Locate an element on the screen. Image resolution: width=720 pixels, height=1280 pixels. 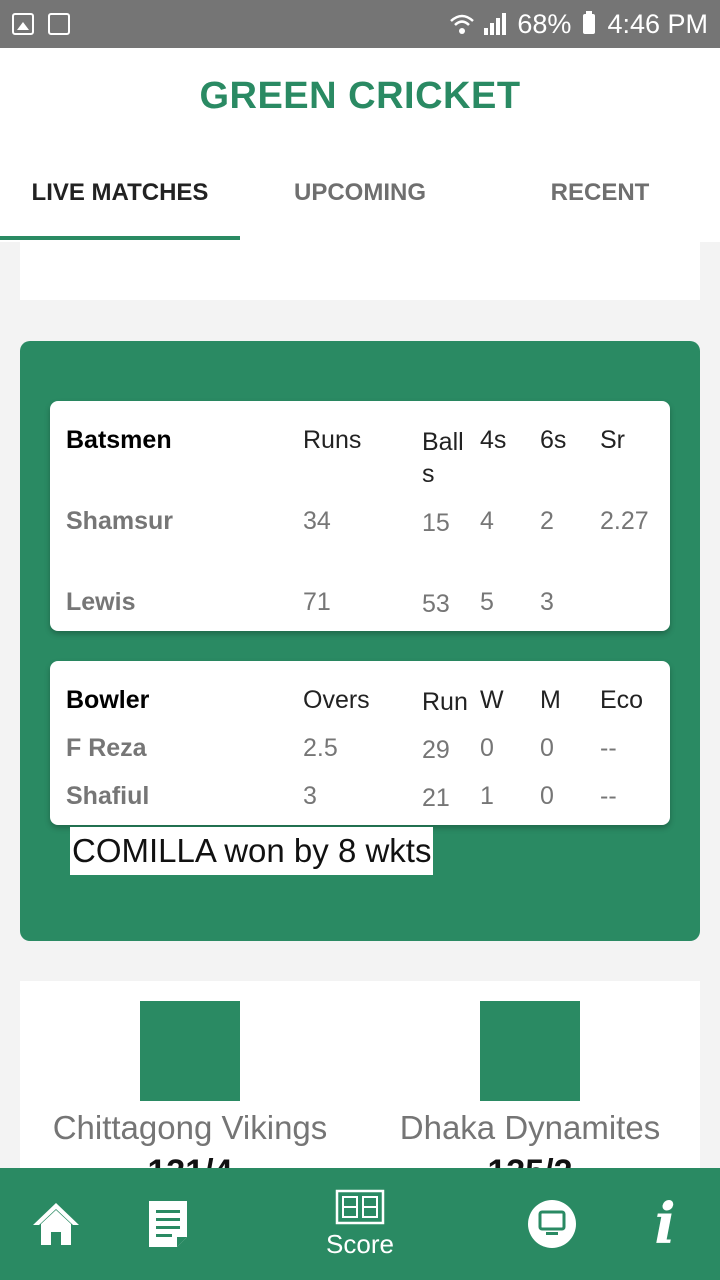
team-home: Chittagong Vikings 131/4 is located at coordinates (190, 1086).